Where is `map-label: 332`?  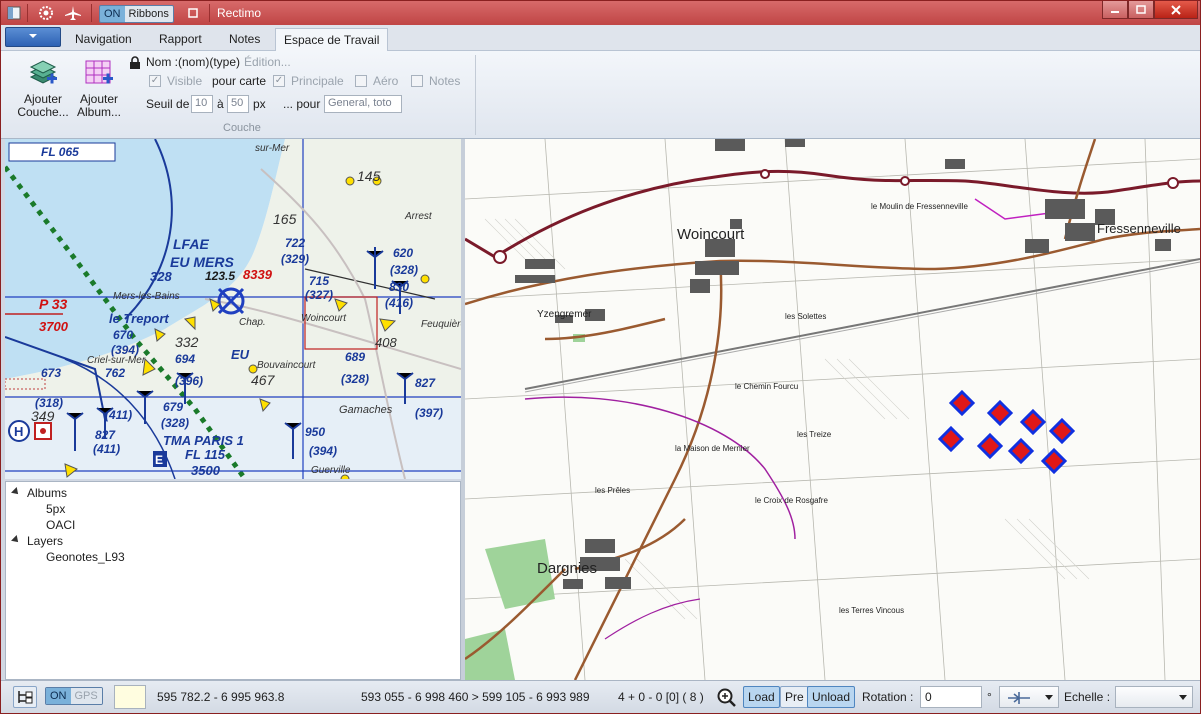
map-label: 332 is located at coordinates (187, 342).